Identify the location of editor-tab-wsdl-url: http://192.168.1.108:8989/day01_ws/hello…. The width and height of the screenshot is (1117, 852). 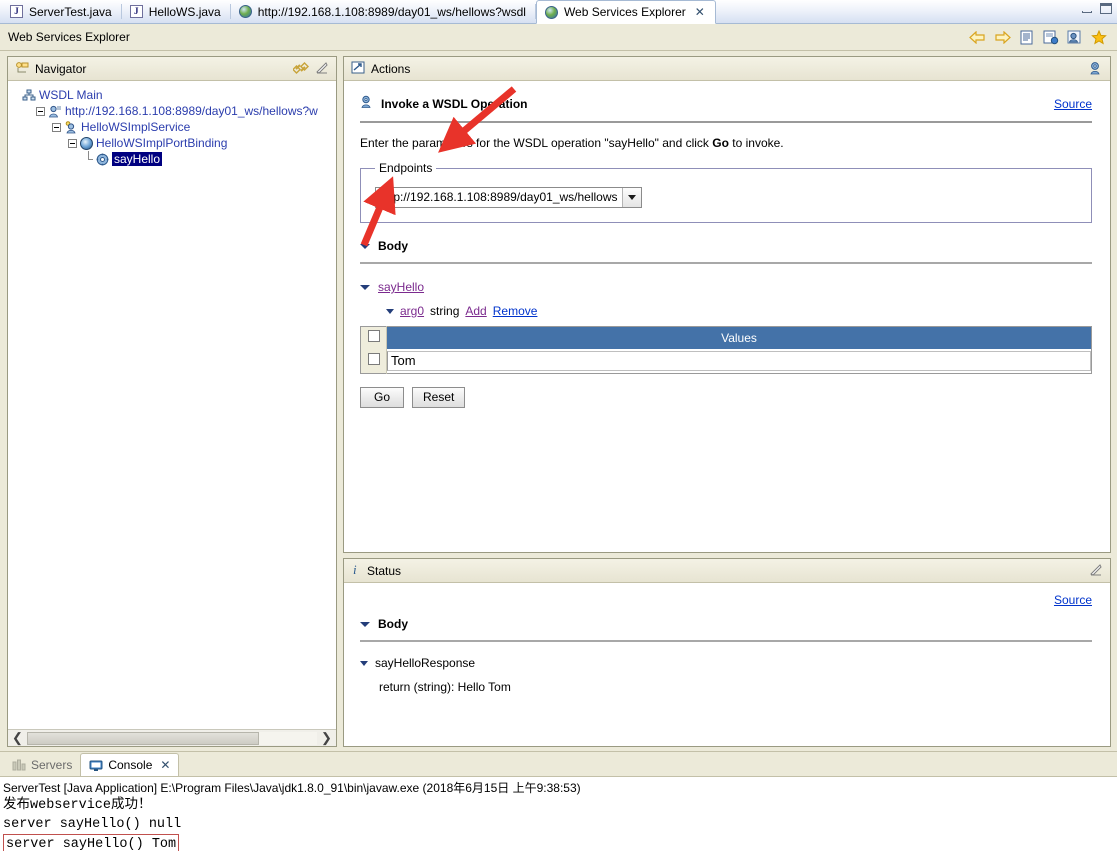
(383, 11).